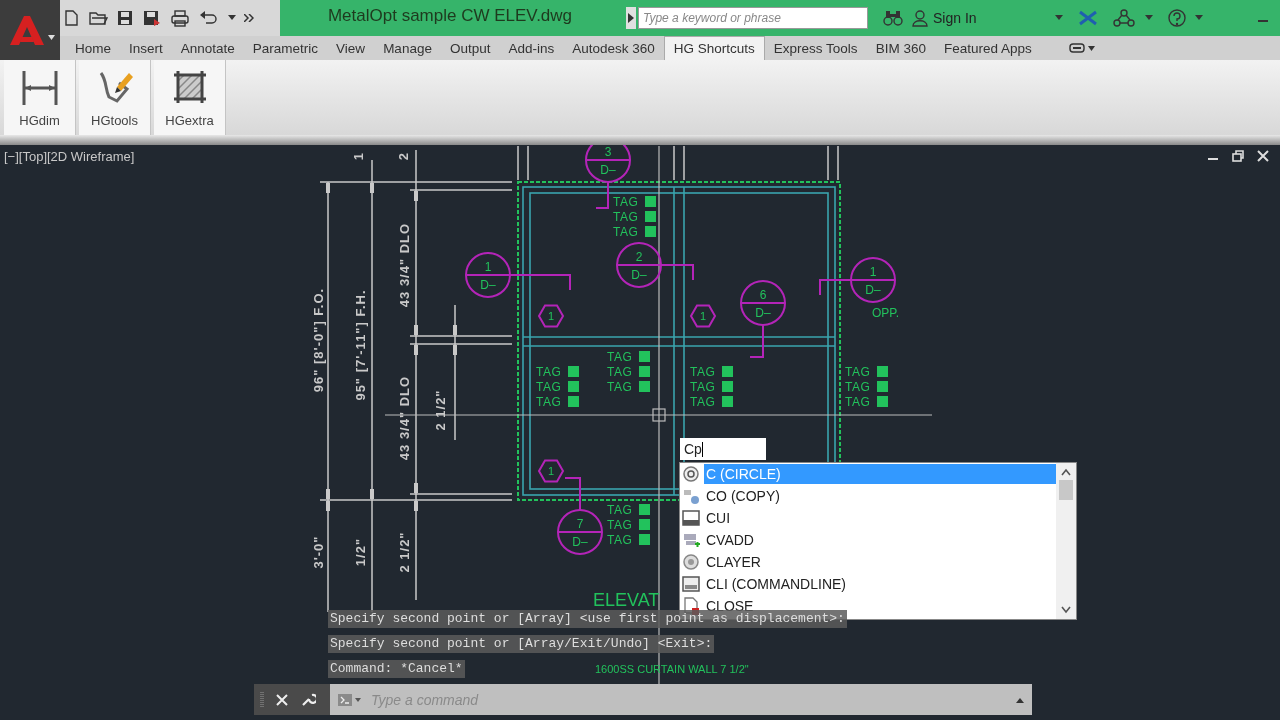  Describe the element at coordinates (531, 48) in the screenshot. I see `ribbon-tab: Add-ins` at that location.